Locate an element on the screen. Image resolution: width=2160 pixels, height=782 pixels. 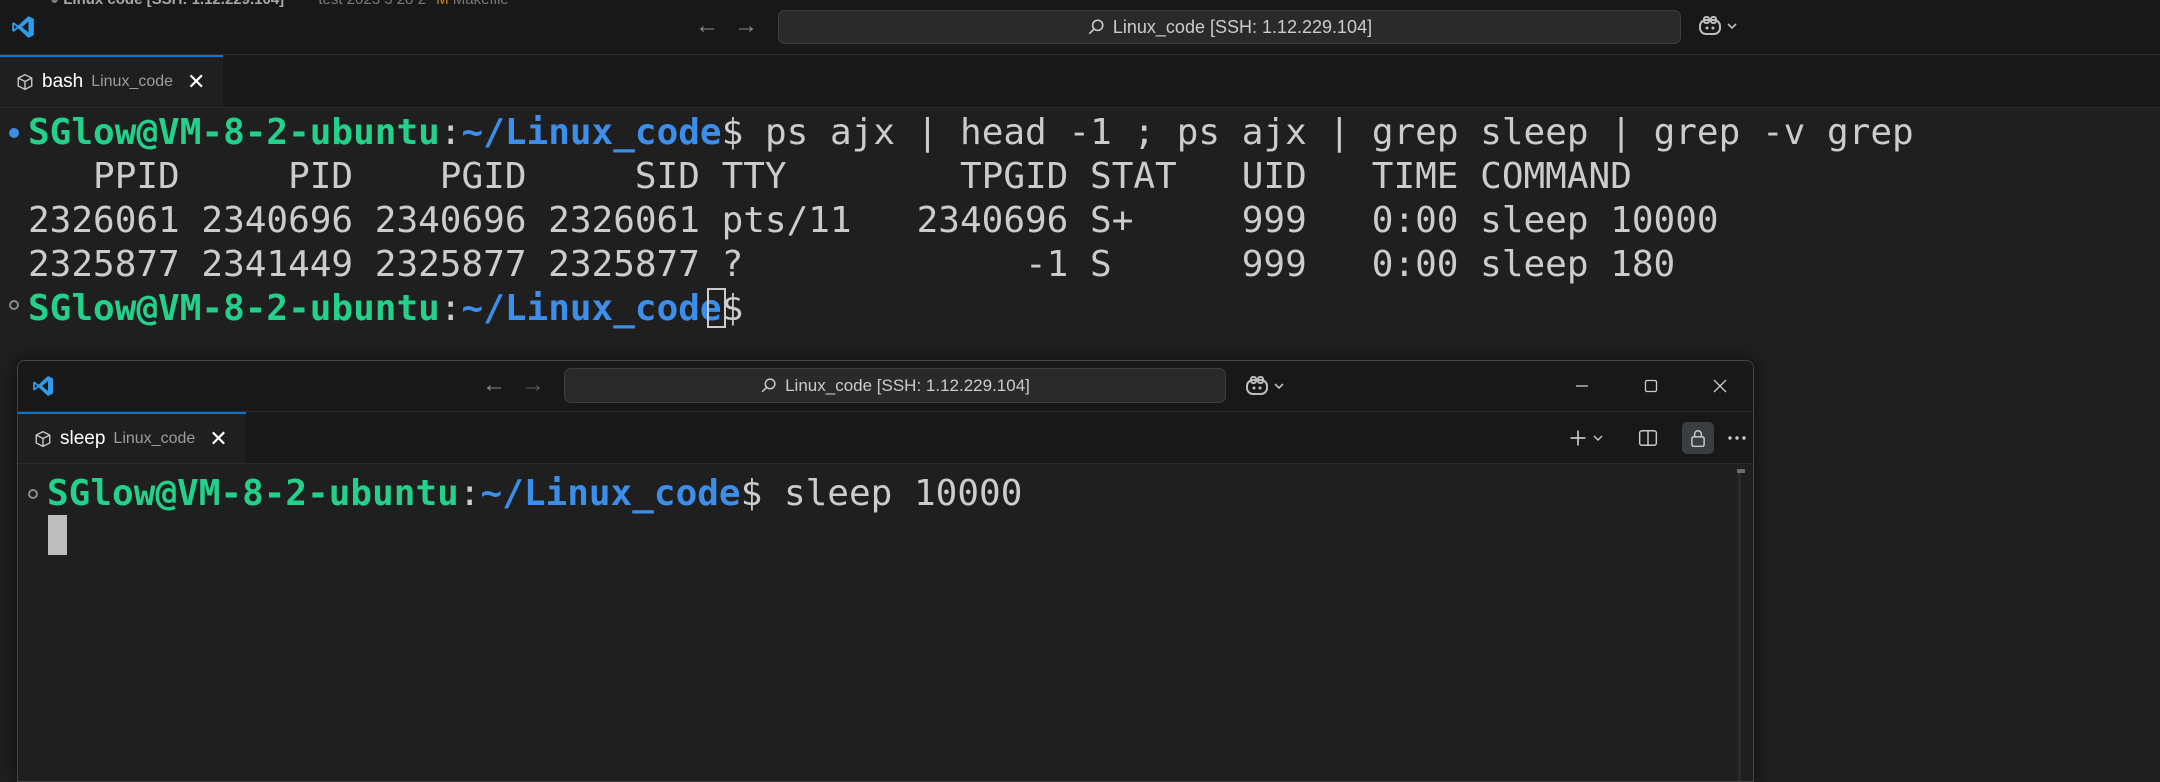
lock-scroll-button is located at coordinates (1698, 438).